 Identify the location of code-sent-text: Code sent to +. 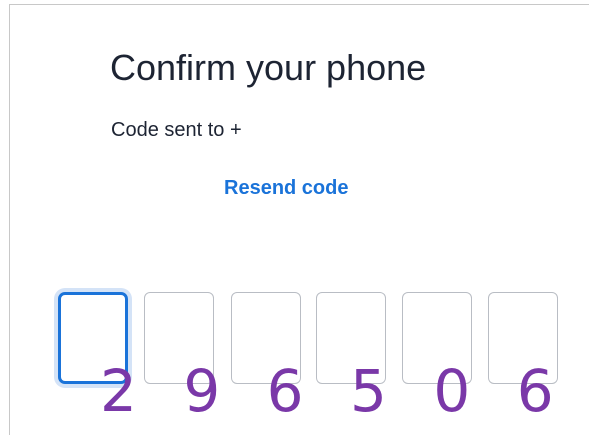
(176, 130).